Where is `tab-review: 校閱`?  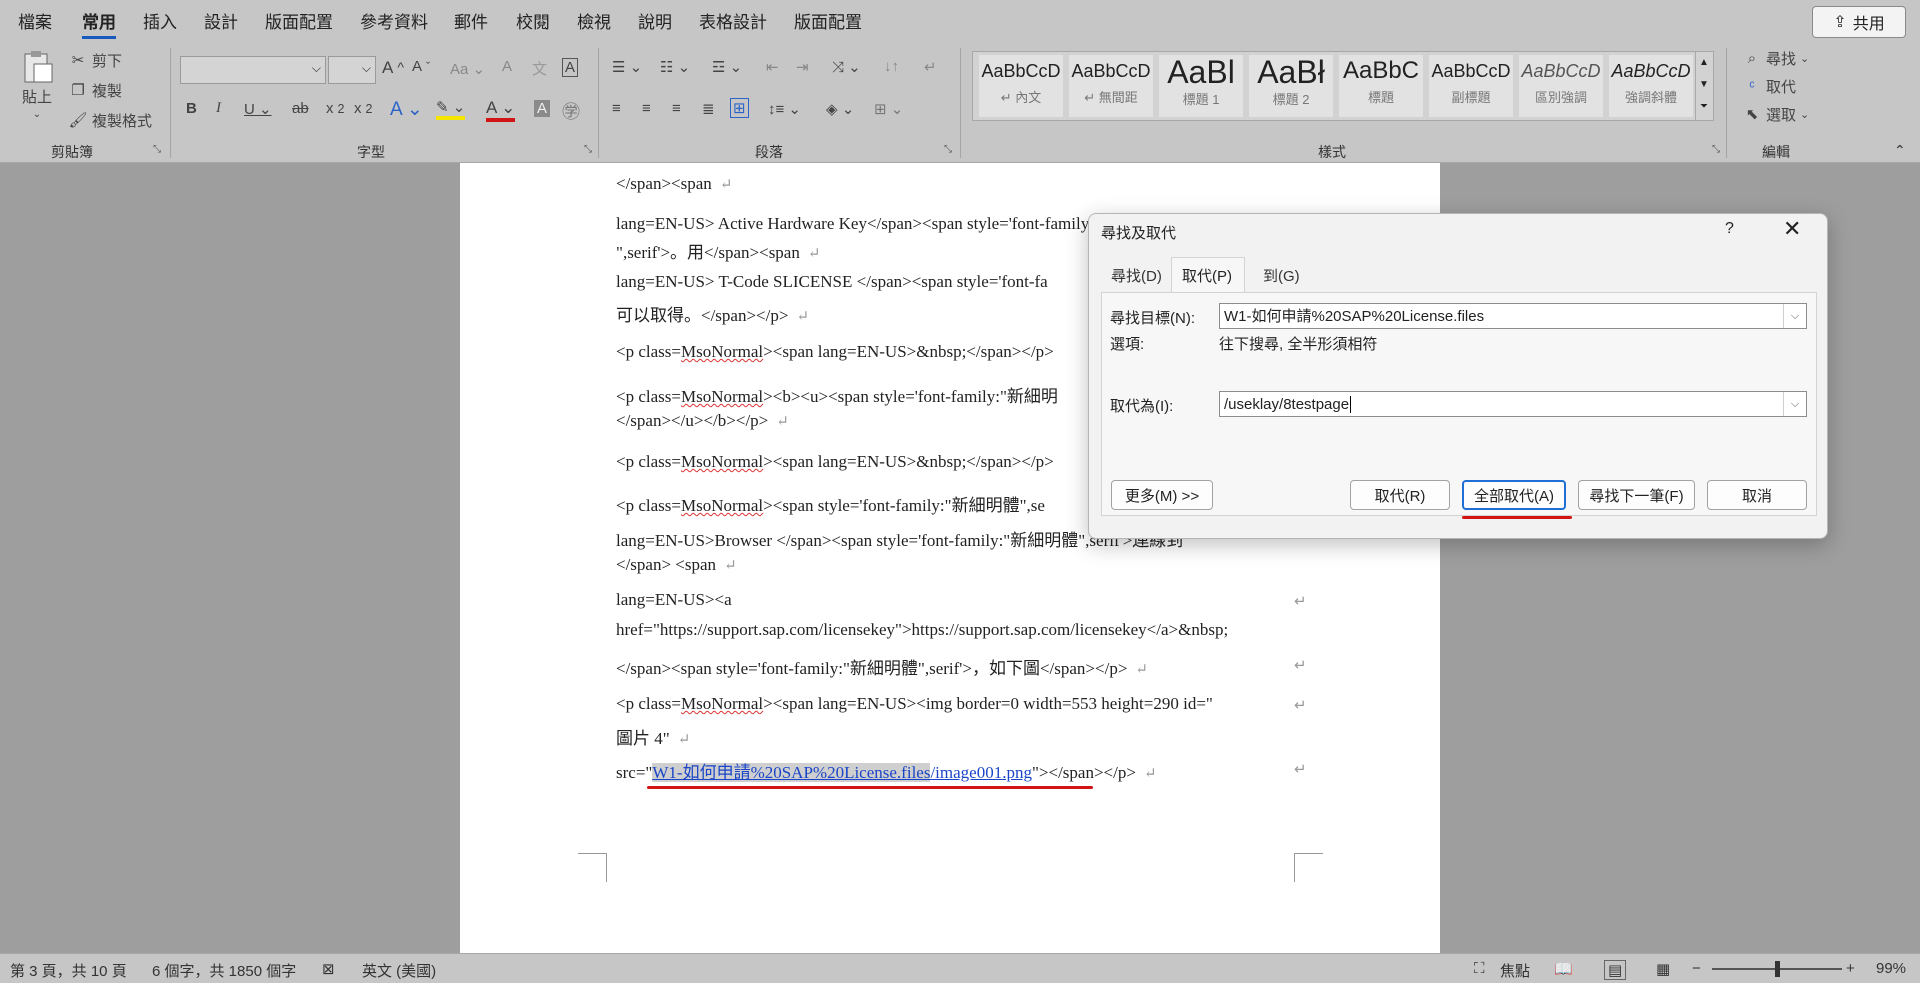
tab-review: 校閱 is located at coordinates (533, 20).